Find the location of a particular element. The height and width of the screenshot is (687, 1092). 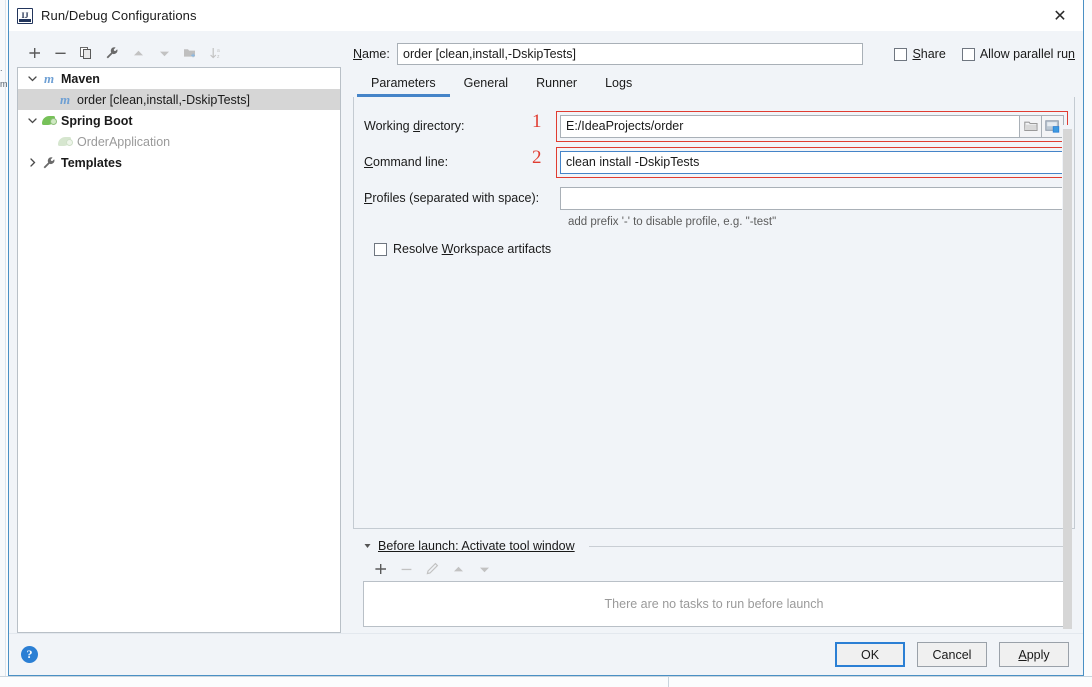

bl-remove-task-button is located at coordinates (406, 569).